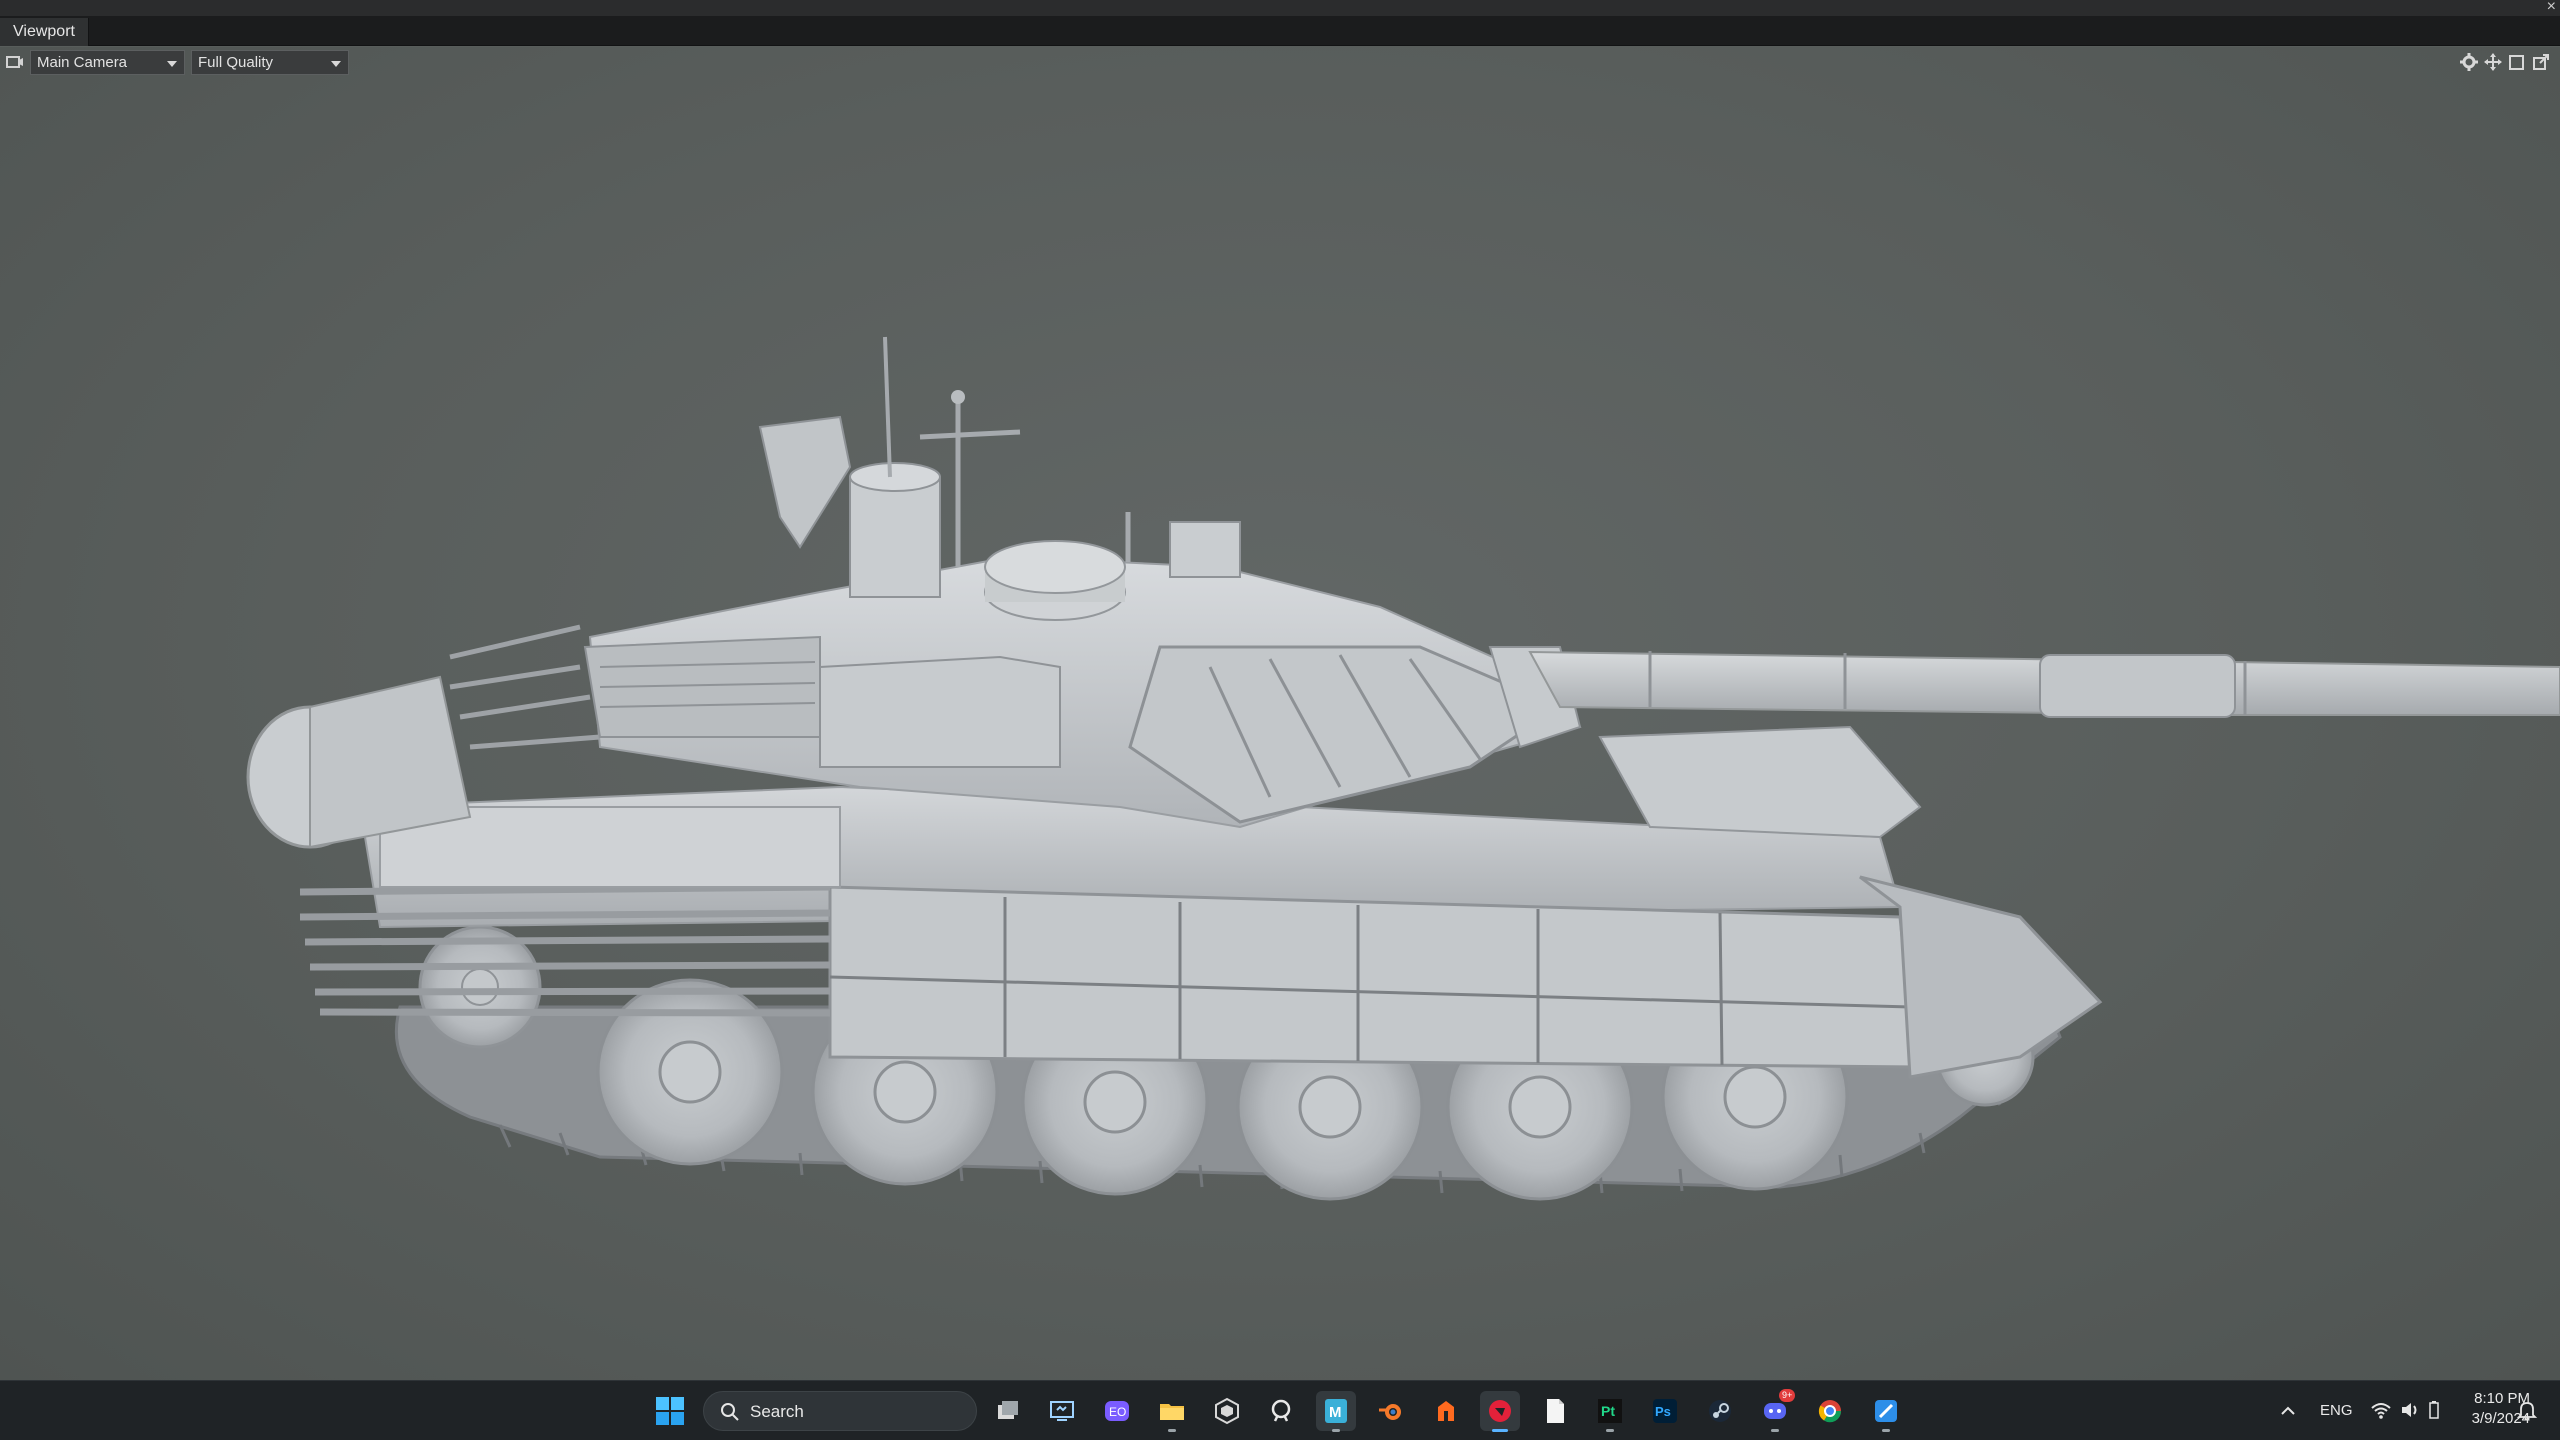 The width and height of the screenshot is (2560, 1440). I want to click on quality-select-value: Full Quality, so click(236, 62).